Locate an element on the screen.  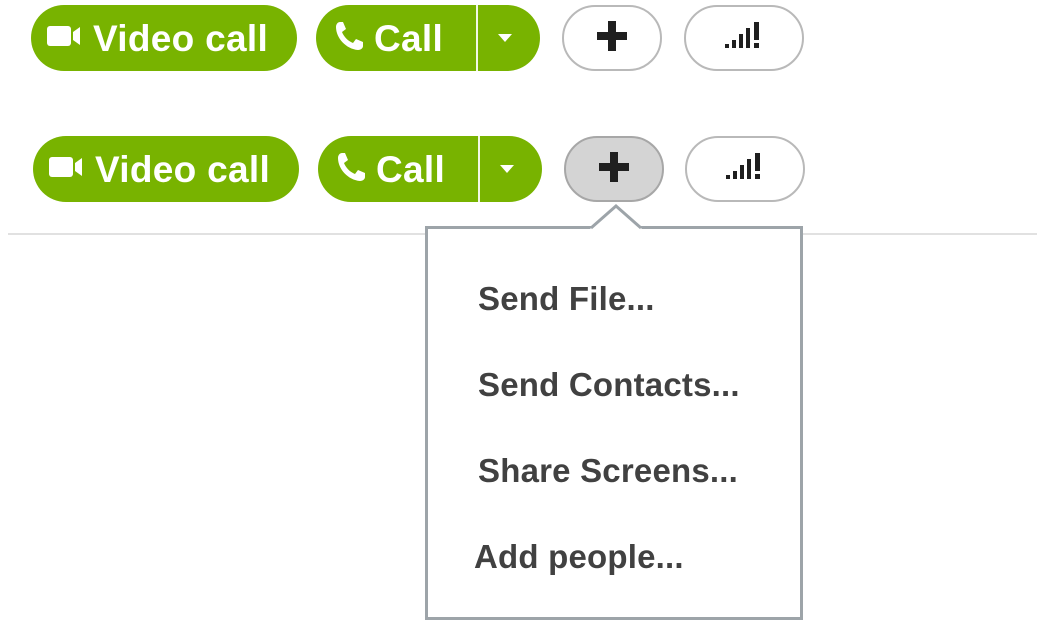
add-button is located at coordinates (612, 38).